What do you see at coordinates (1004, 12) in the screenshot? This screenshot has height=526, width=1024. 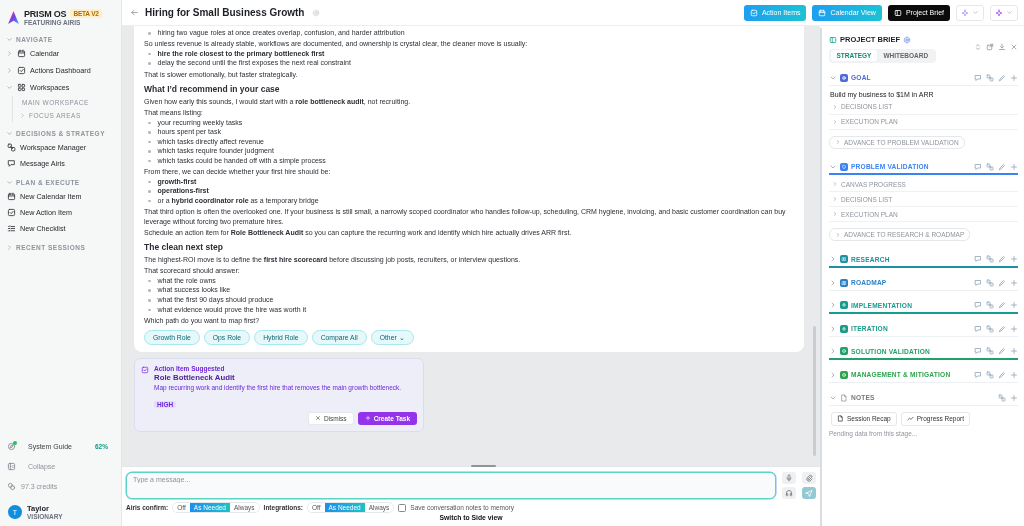 I see `model-dropdown` at bounding box center [1004, 12].